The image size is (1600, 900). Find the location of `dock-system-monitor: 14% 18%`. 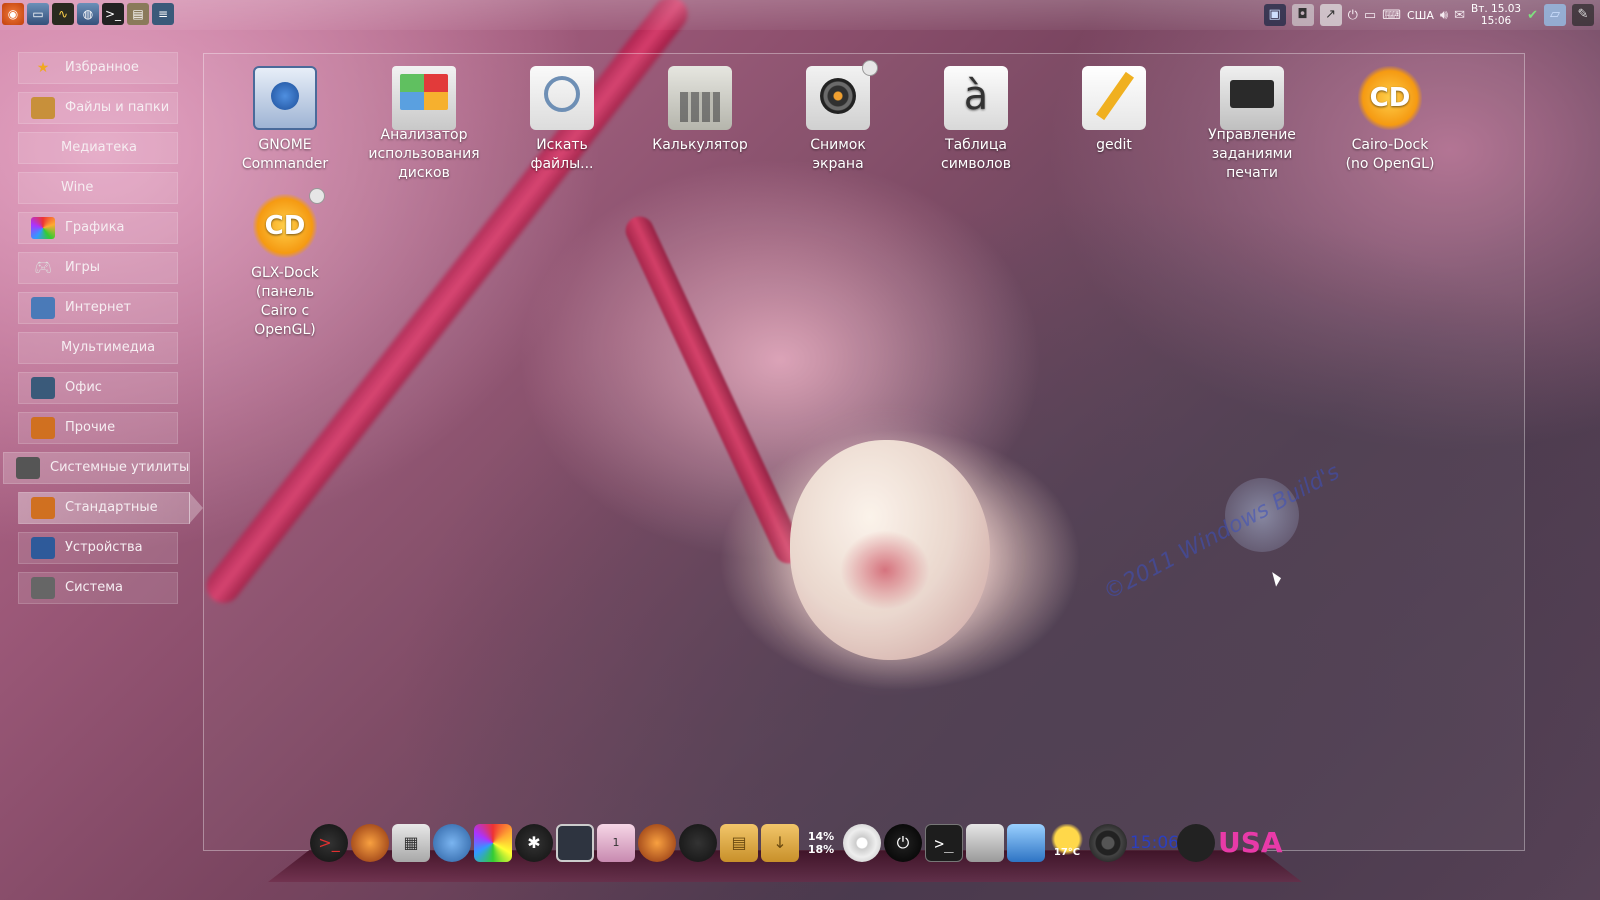

dock-system-monitor: 14% 18% is located at coordinates (821, 843).